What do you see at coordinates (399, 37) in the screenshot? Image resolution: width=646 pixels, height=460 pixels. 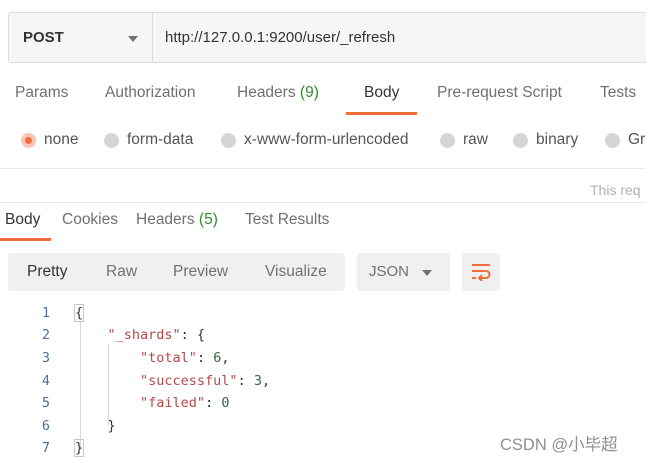 I see `url-input` at bounding box center [399, 37].